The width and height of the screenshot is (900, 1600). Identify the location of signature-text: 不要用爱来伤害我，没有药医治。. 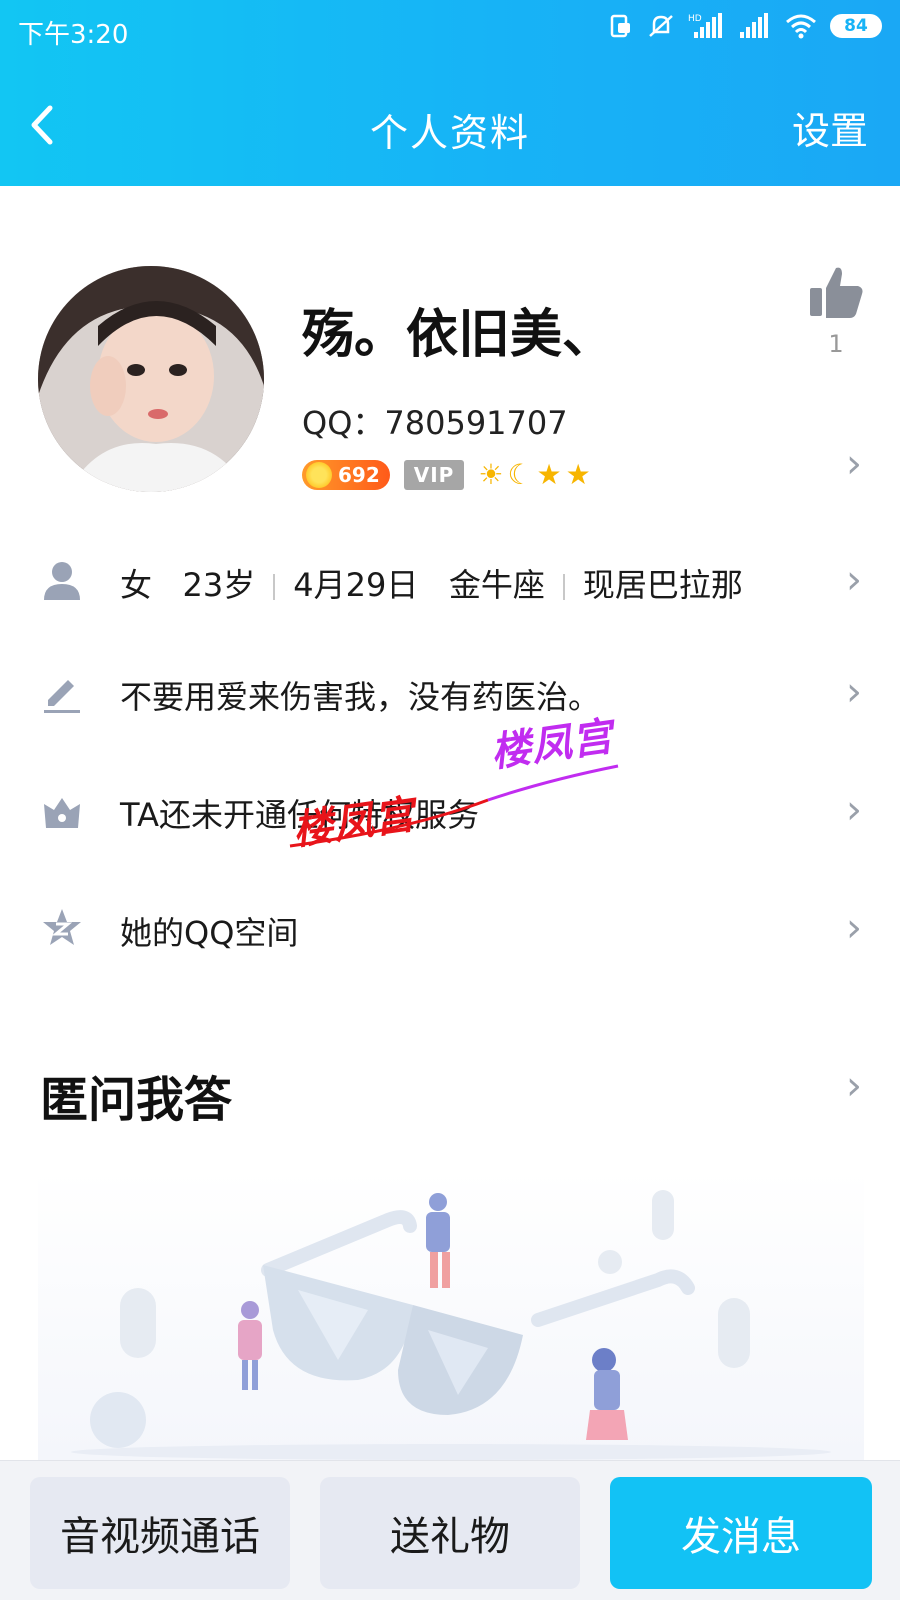
(360, 697).